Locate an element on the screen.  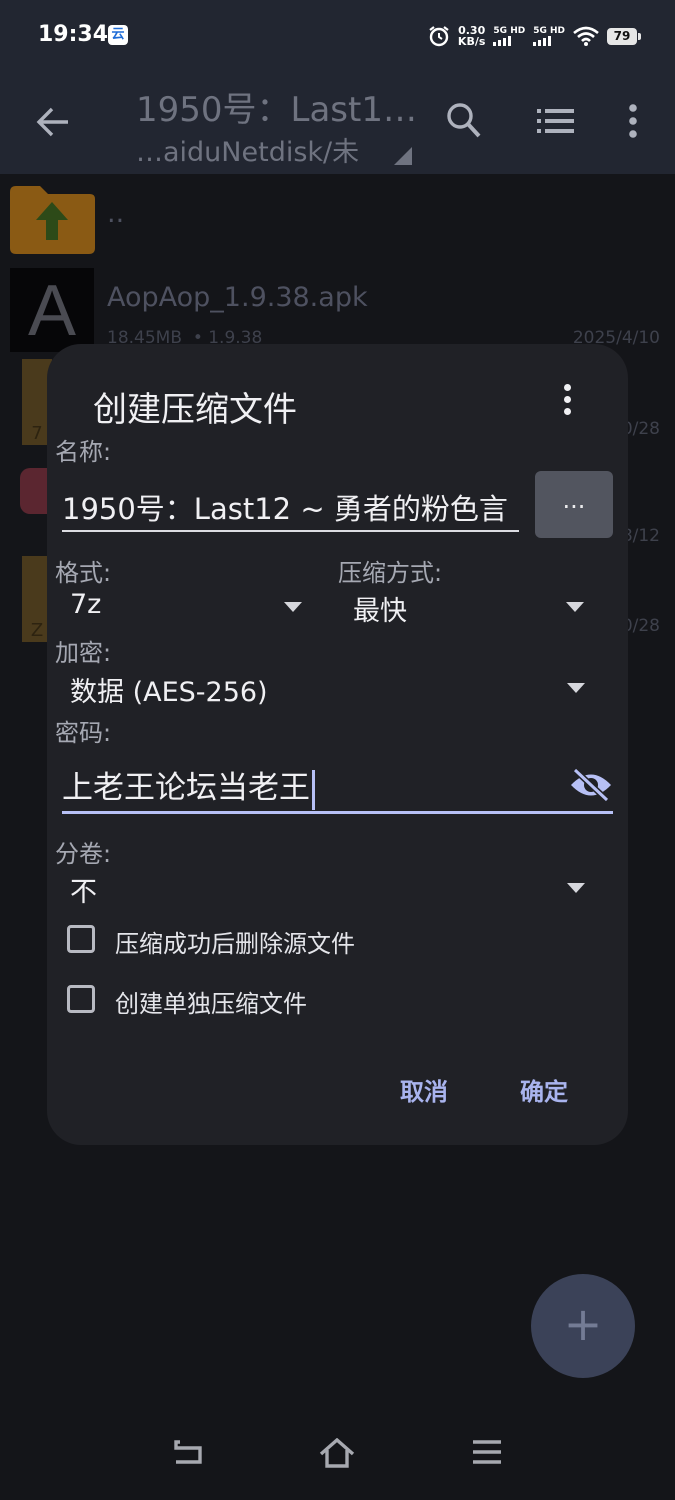
text-cursor is located at coordinates (313, 789).